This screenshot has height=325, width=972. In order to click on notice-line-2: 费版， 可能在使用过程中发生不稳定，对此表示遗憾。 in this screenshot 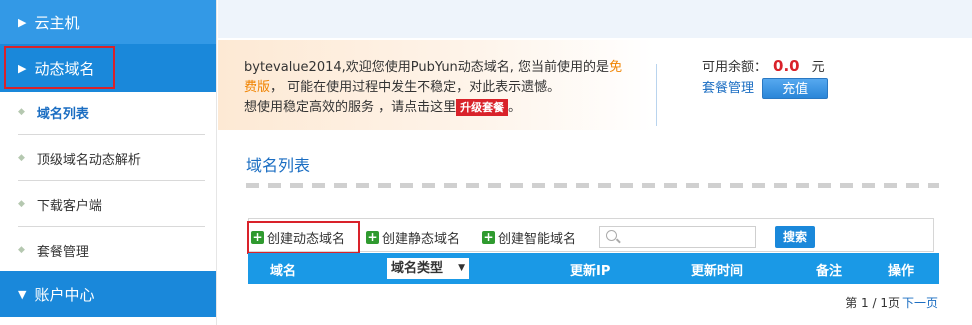, I will do `click(449, 88)`.